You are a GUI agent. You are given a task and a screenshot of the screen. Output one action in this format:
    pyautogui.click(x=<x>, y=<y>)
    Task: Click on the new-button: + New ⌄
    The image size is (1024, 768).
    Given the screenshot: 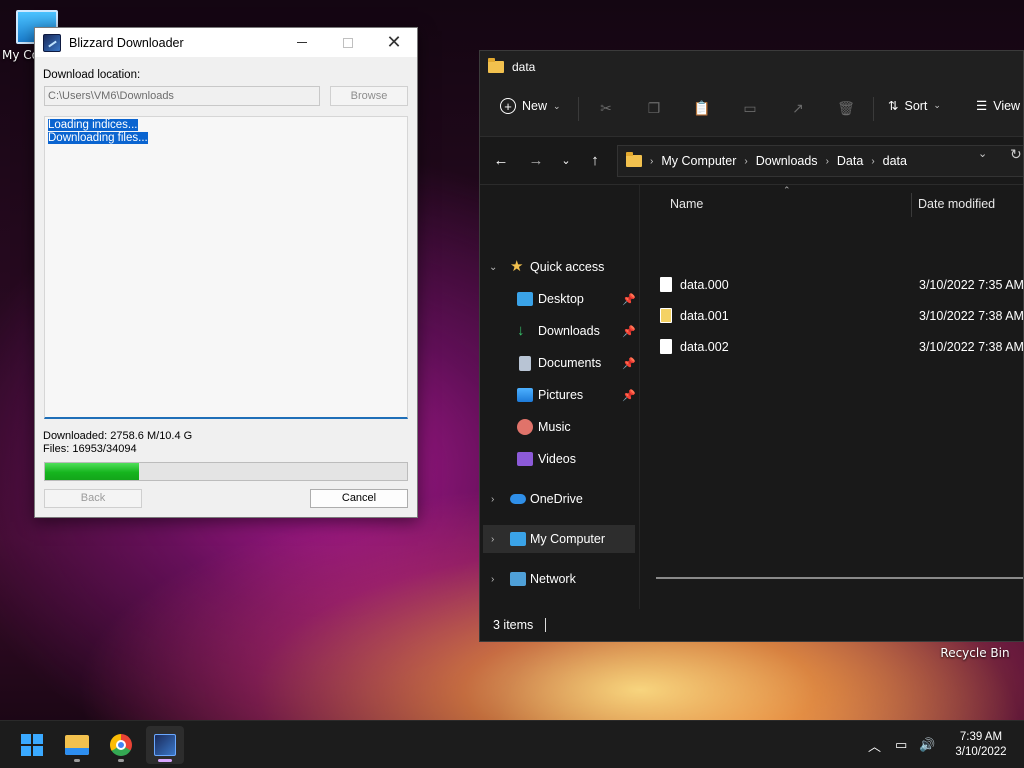 What is the action you would take?
    pyautogui.click(x=530, y=106)
    